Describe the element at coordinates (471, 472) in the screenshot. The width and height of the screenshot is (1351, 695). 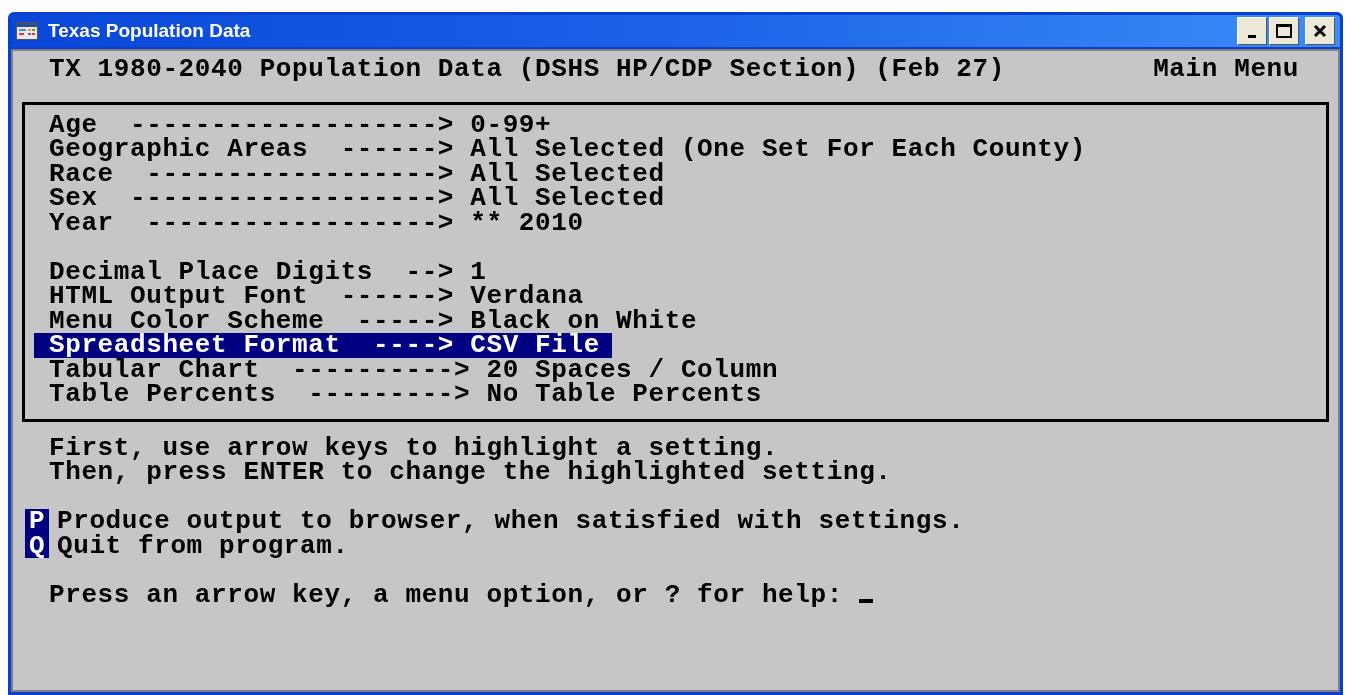
I see `instruction-text: Then, press ENTER to change the highlighted setting.` at that location.